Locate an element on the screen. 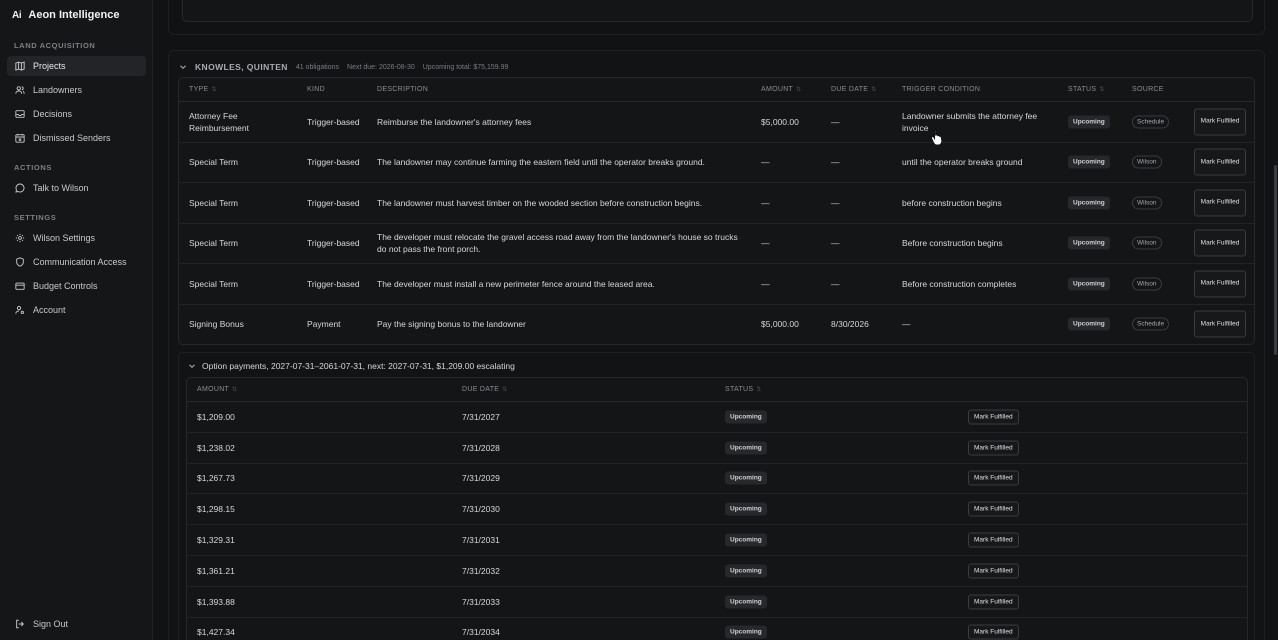  upcoming-total: Upcoming total: $75,159.99 is located at coordinates (465, 67).